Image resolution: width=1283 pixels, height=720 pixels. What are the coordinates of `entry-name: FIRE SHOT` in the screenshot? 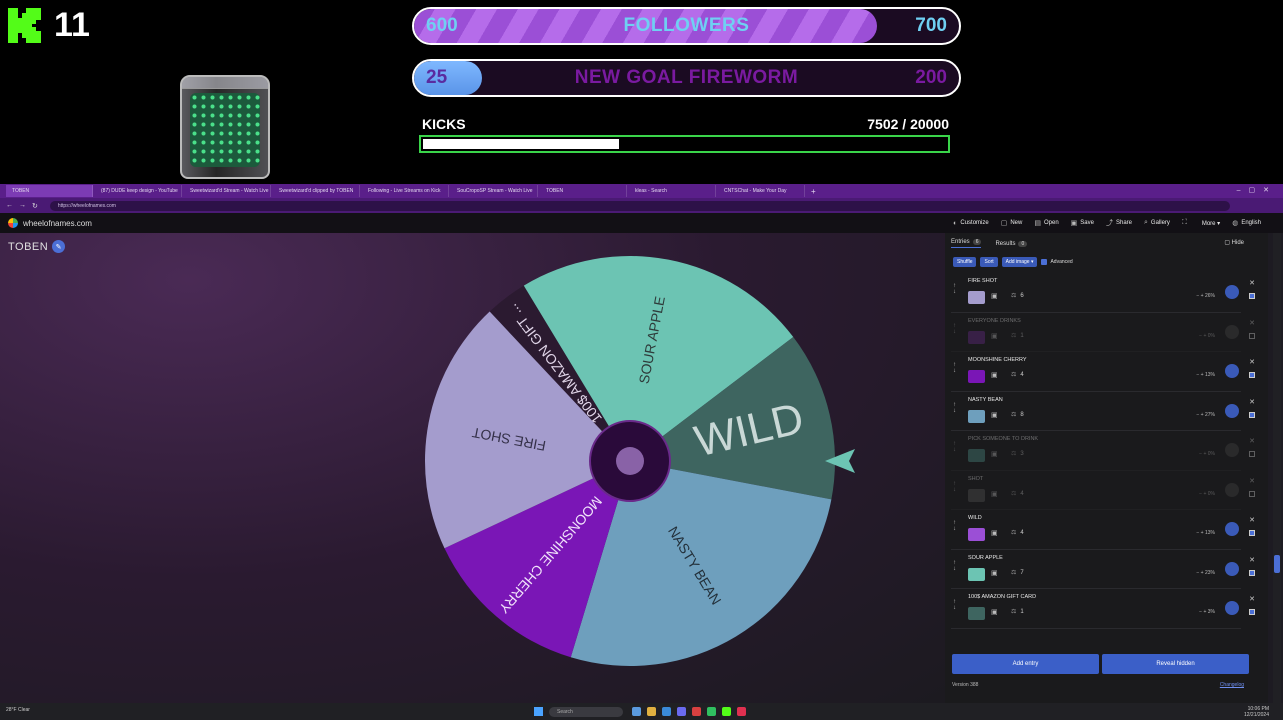 It's located at (982, 281).